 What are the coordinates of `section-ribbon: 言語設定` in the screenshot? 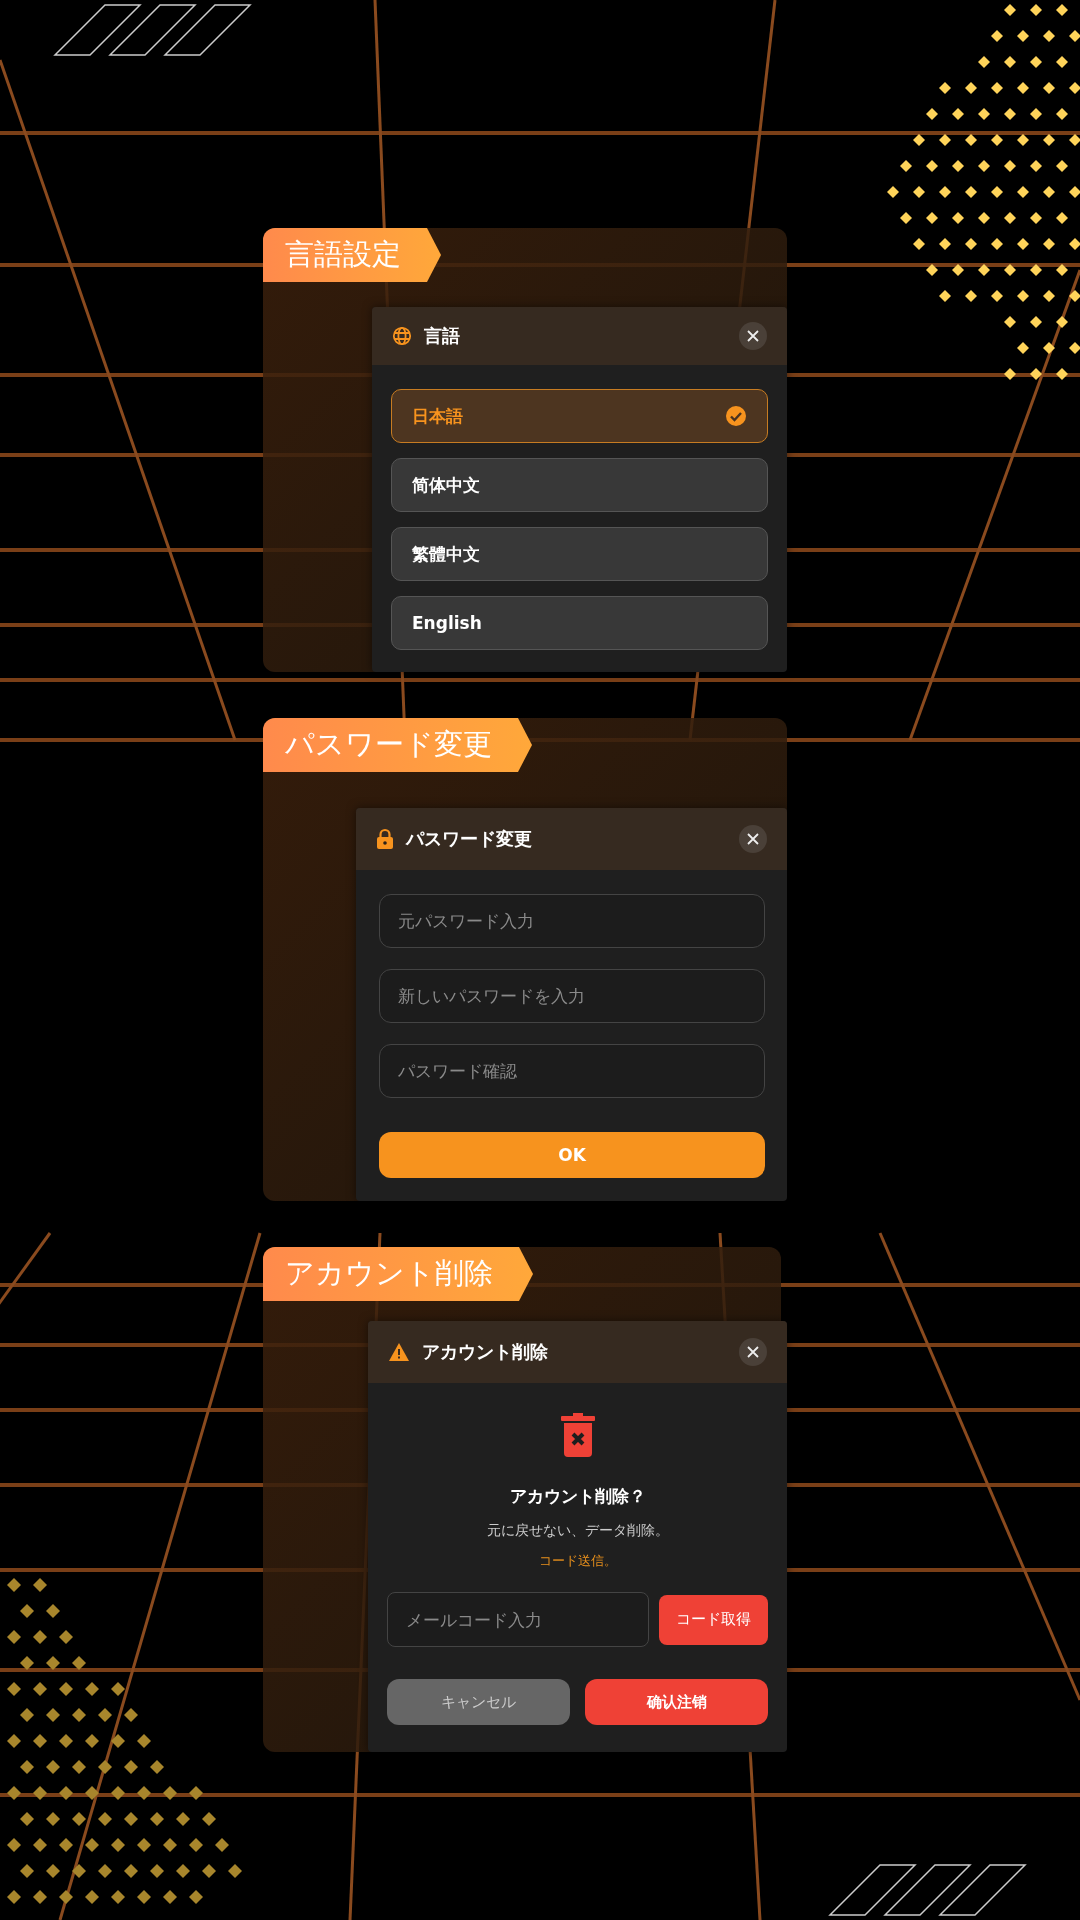 It's located at (352, 255).